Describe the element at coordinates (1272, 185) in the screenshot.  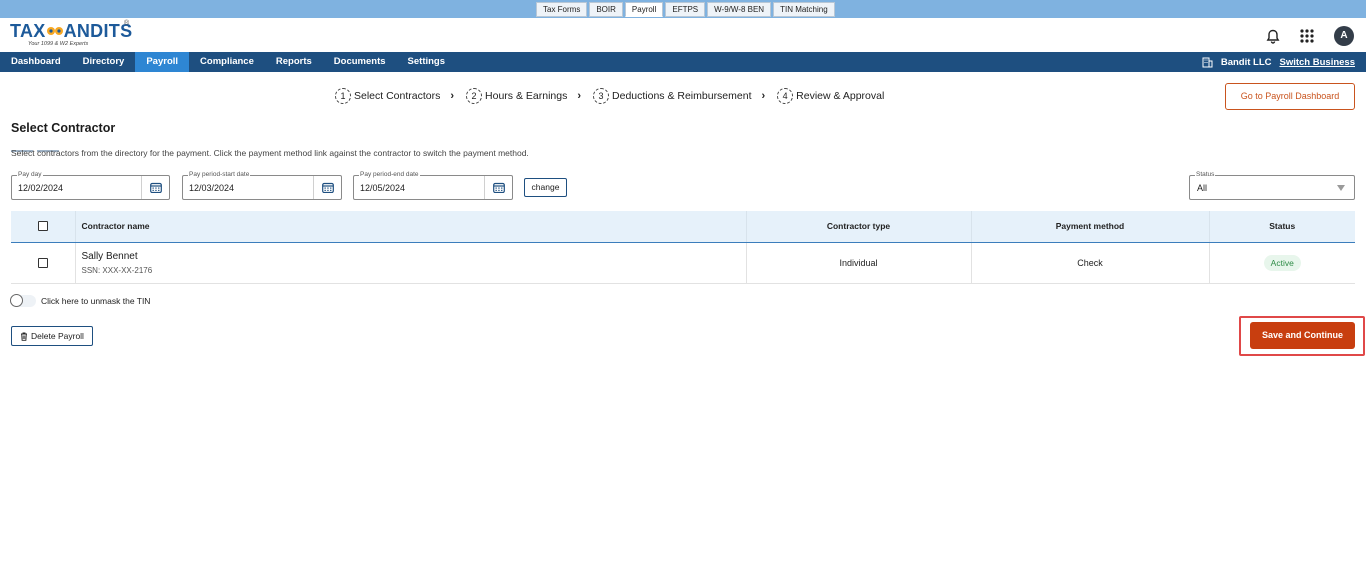
I see `status-filter-select: Status All` at that location.